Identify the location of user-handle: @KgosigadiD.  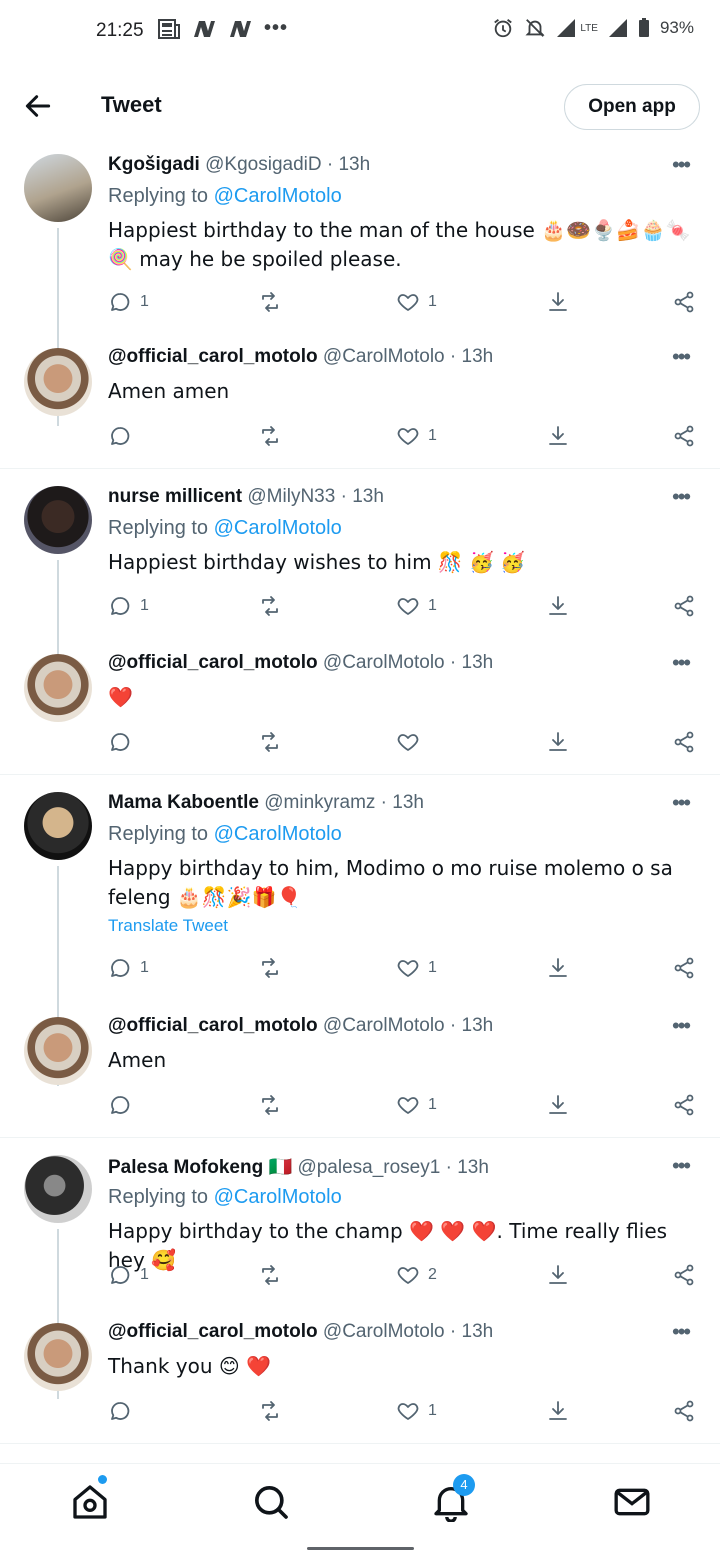
(263, 164).